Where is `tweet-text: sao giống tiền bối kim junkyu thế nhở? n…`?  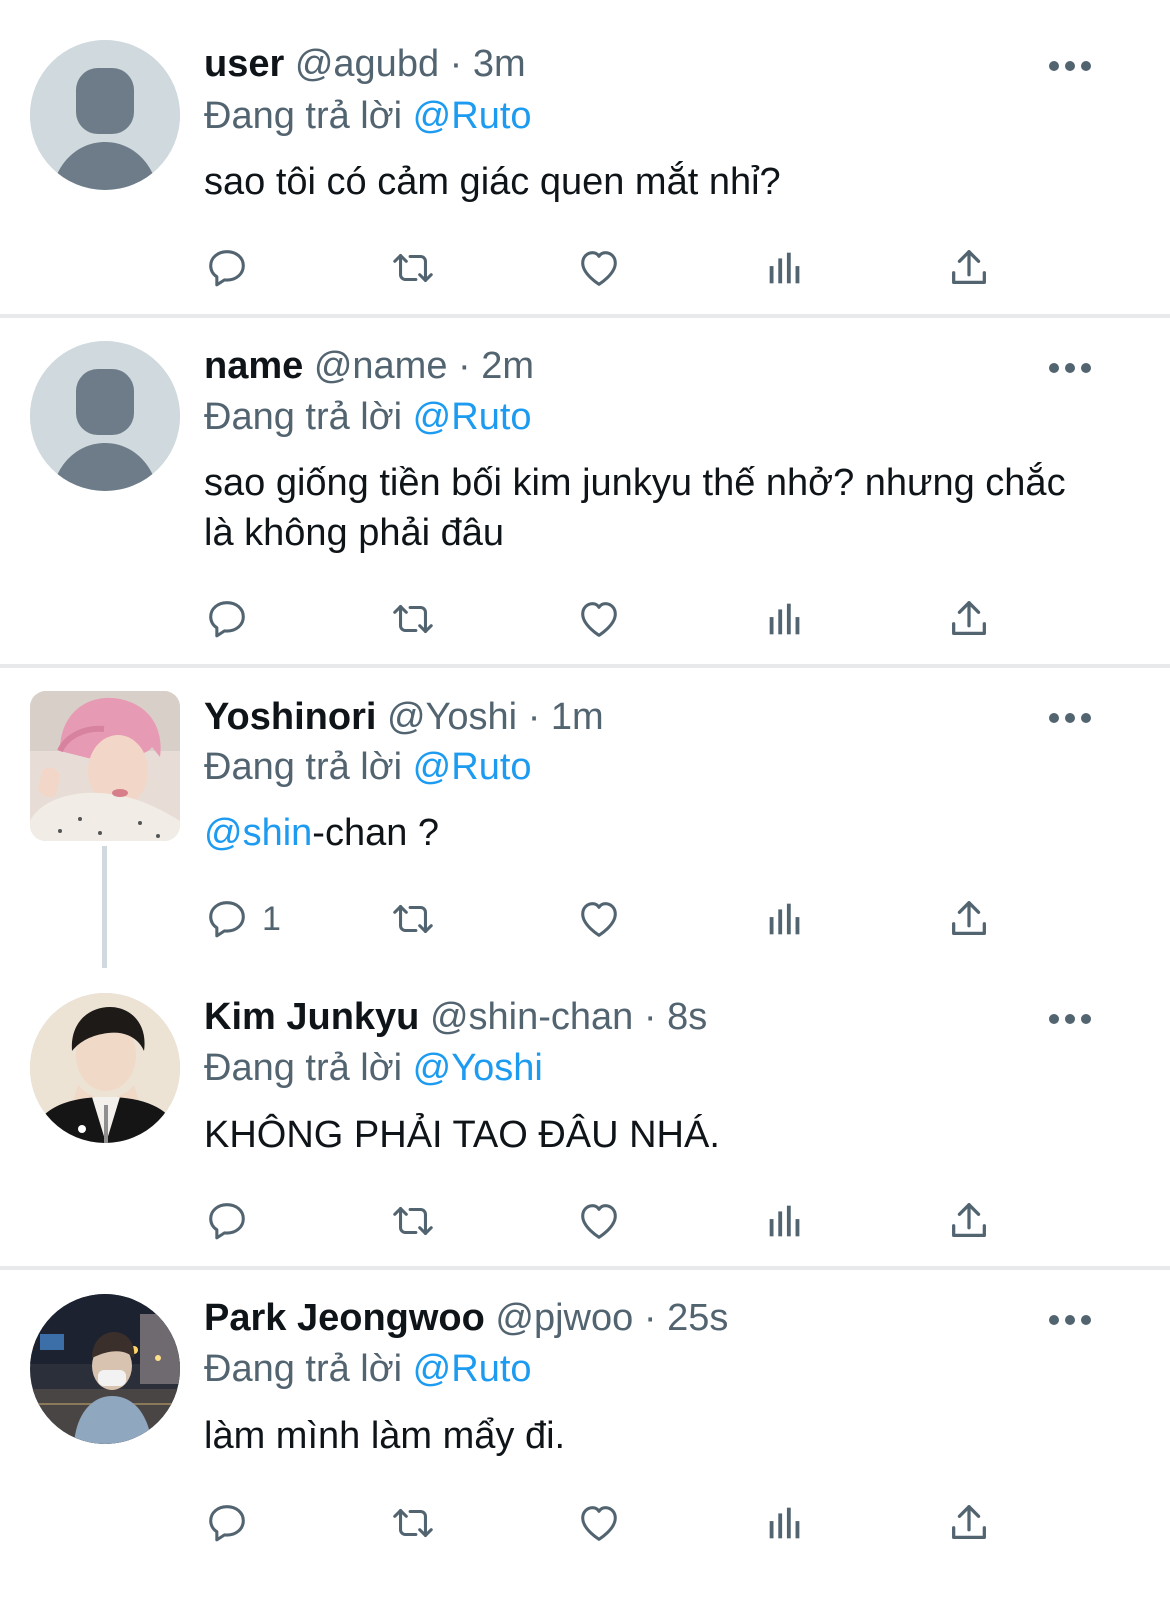 tweet-text: sao giống tiền bối kim junkyu thế nhở? n… is located at coordinates (635, 508).